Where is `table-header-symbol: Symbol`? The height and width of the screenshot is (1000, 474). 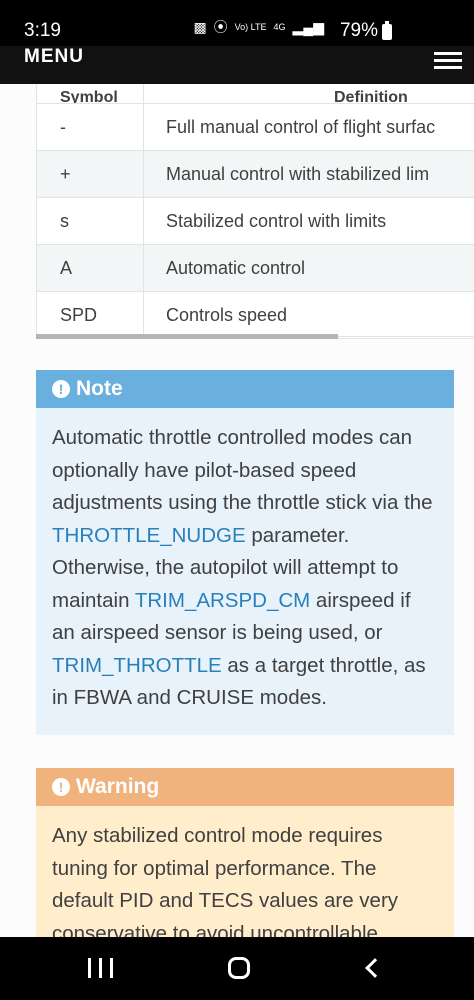 table-header-symbol: Symbol is located at coordinates (90, 93).